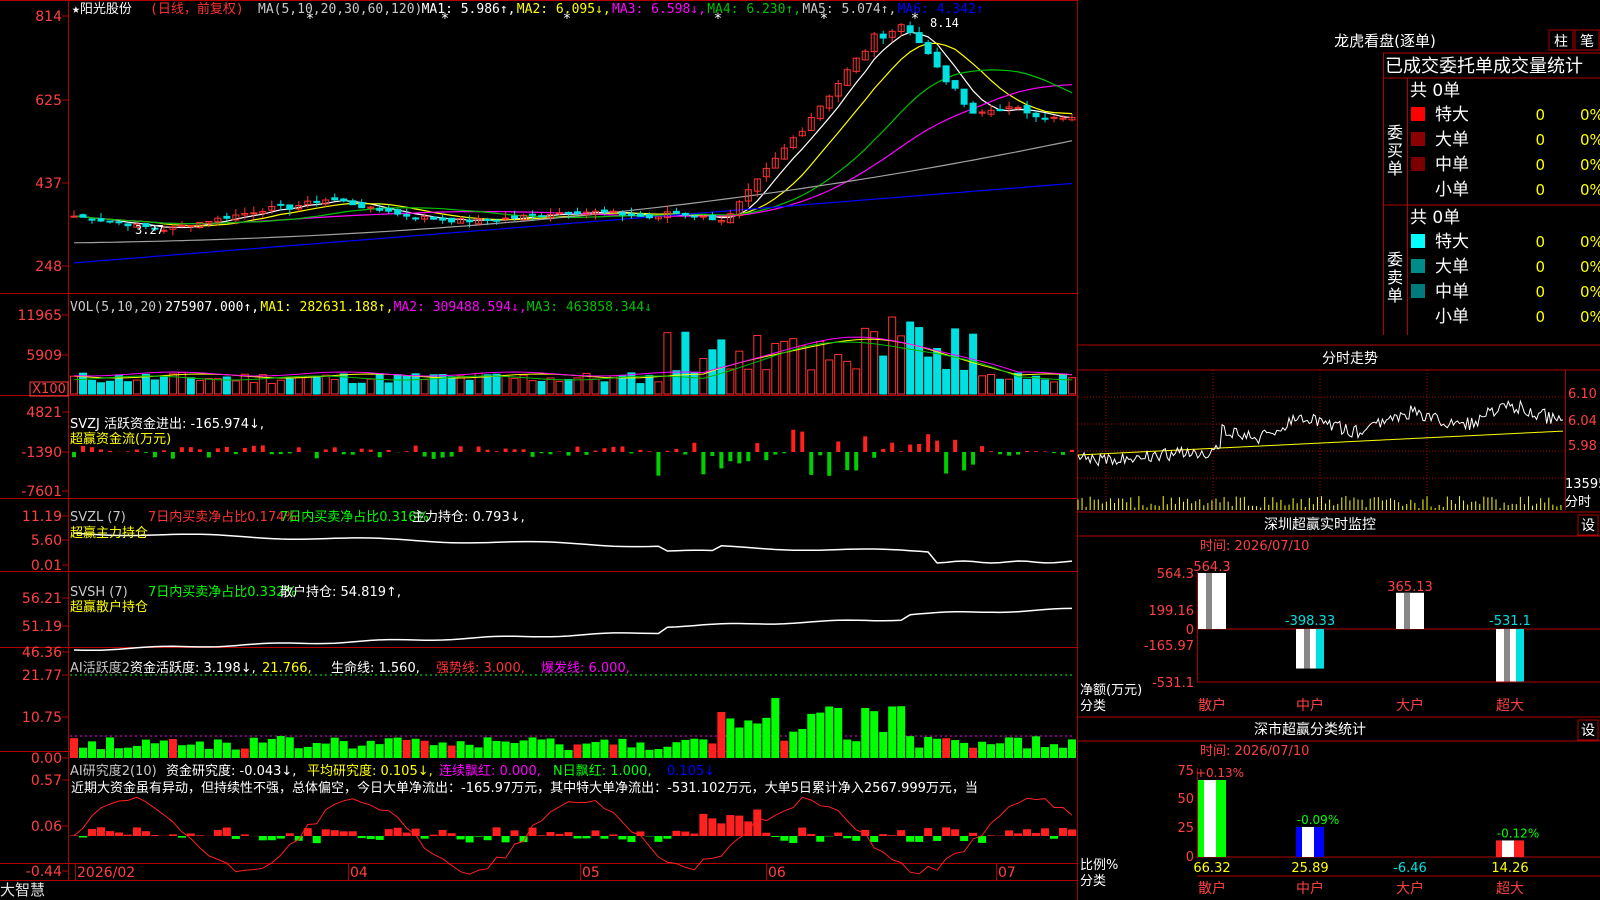 The height and width of the screenshot is (900, 1600). Describe the element at coordinates (1310, 729) in the screenshot. I see `classify-title: 深市超赢分类统计` at that location.